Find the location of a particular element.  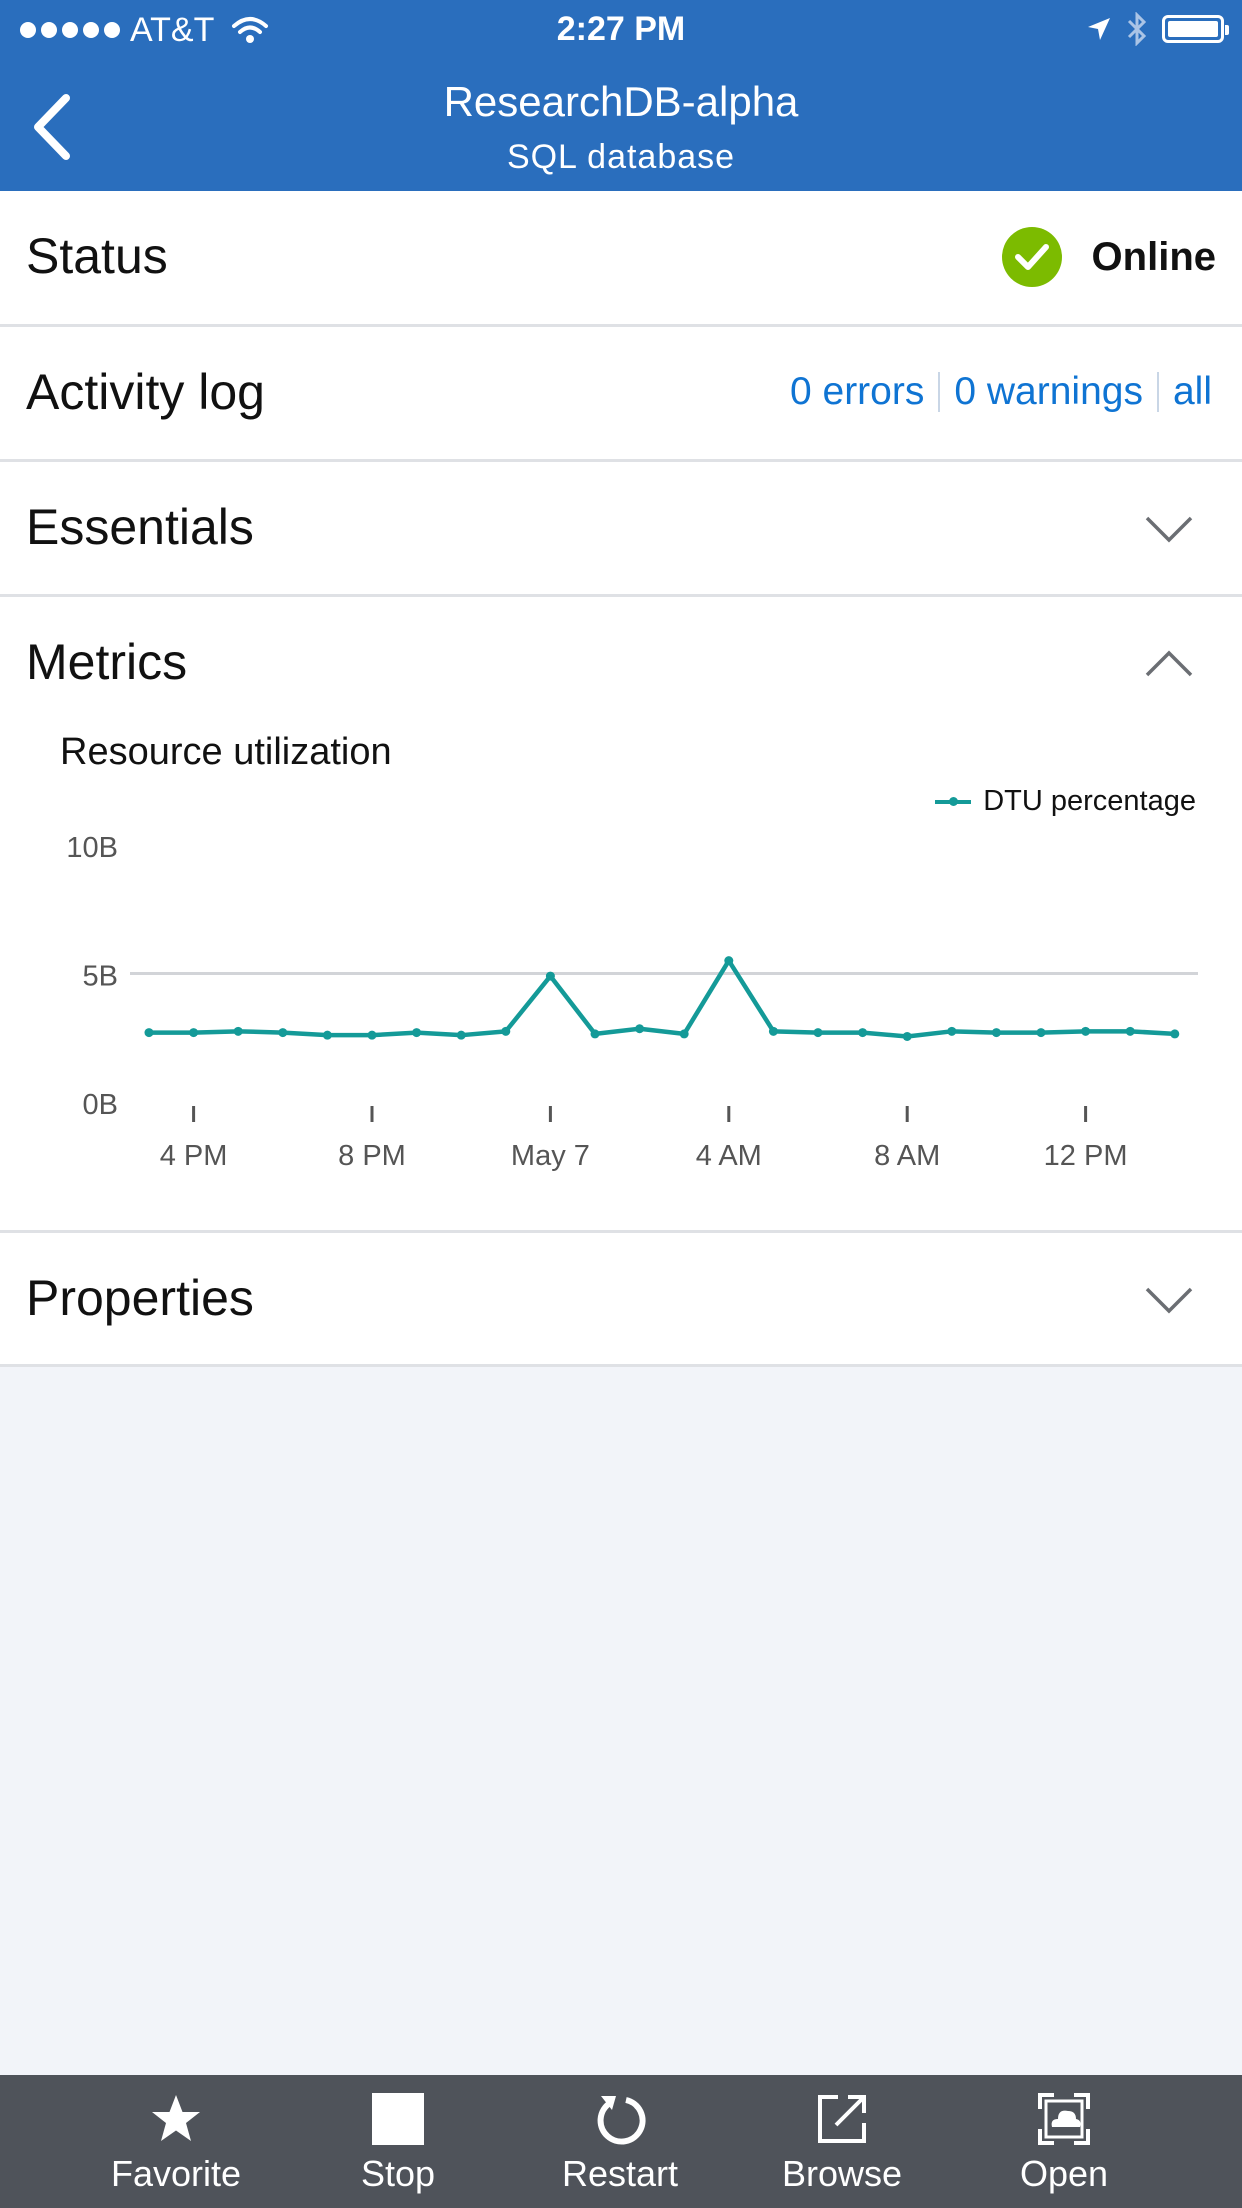

chart-legend: DTU percentage is located at coordinates (1065, 801).